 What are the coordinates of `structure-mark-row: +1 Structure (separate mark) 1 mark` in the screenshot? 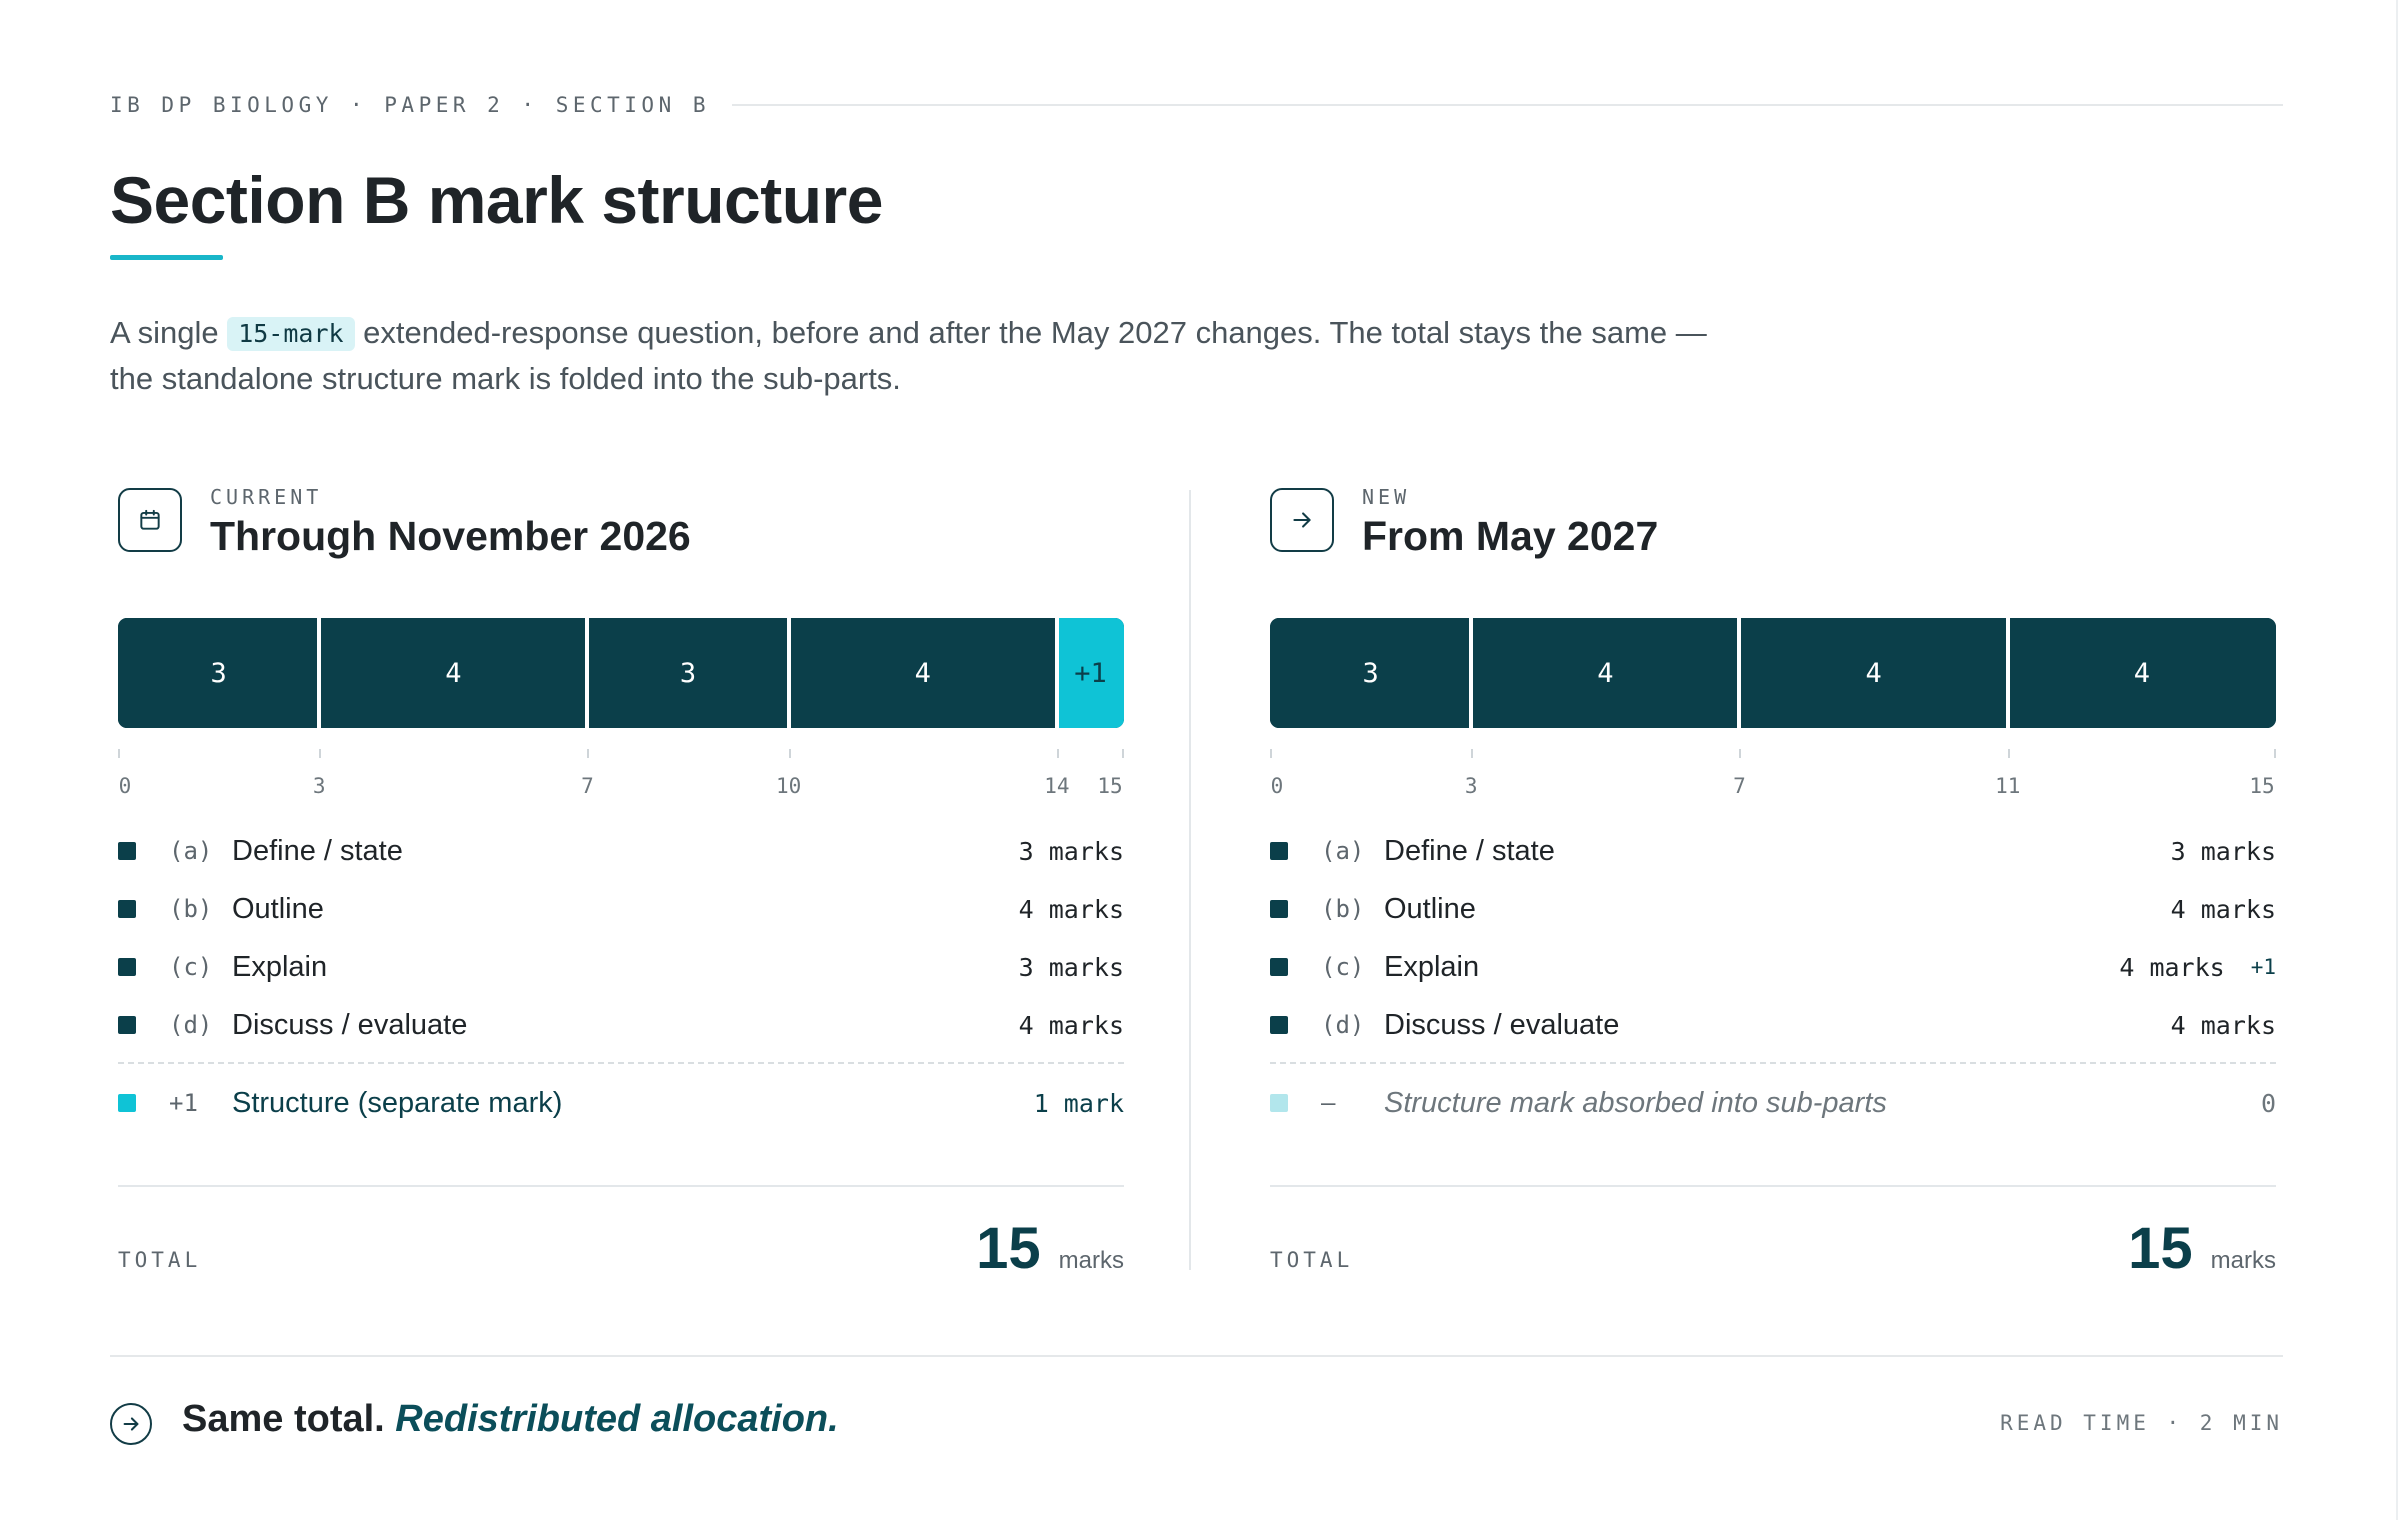 It's located at (621, 1103).